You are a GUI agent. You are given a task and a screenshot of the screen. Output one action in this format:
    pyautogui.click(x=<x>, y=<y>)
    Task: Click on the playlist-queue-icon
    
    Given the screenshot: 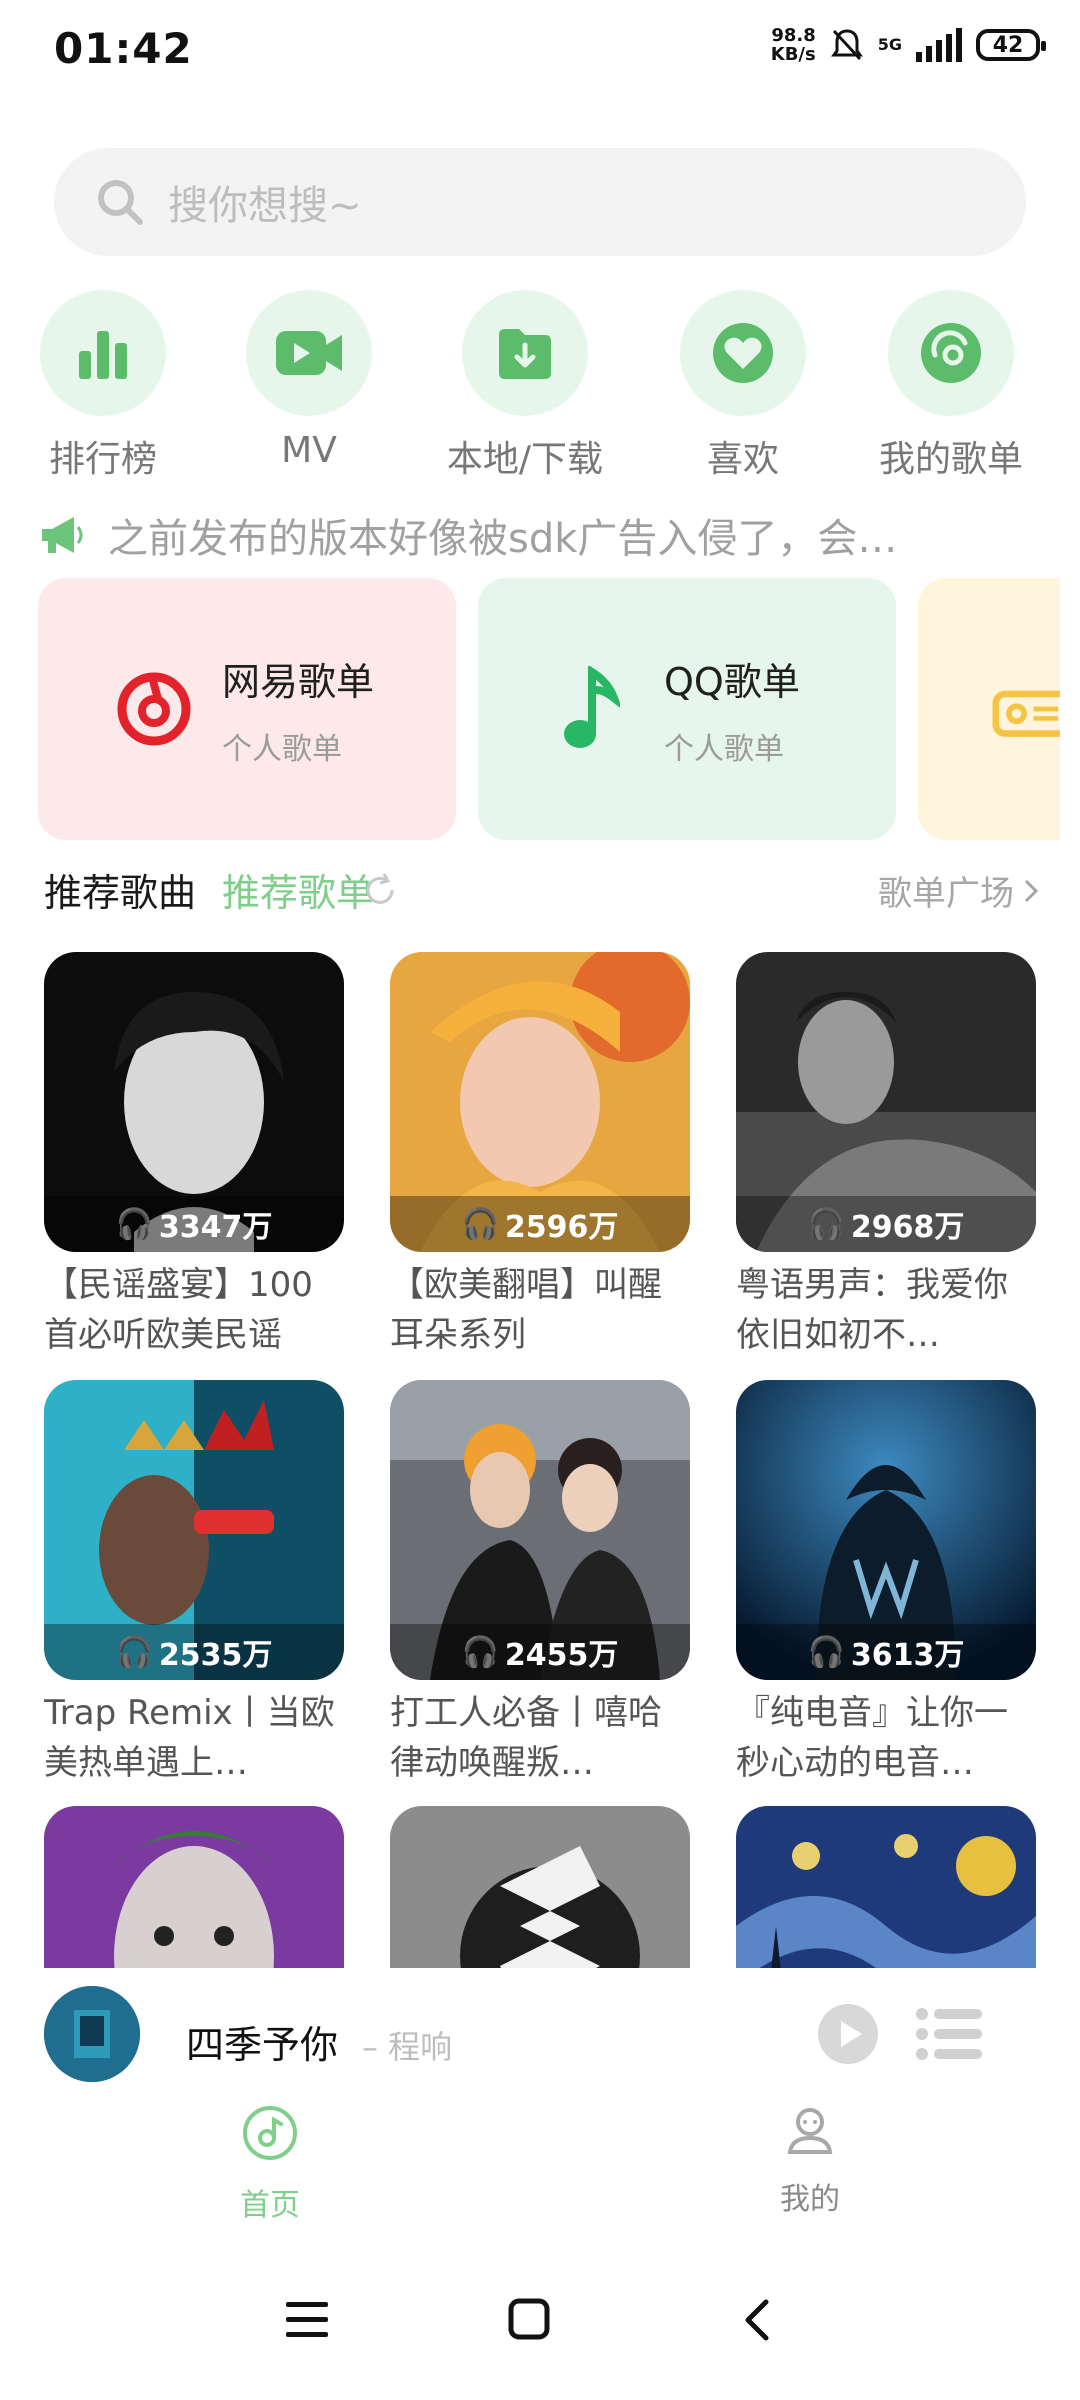 What is the action you would take?
    pyautogui.click(x=949, y=2034)
    